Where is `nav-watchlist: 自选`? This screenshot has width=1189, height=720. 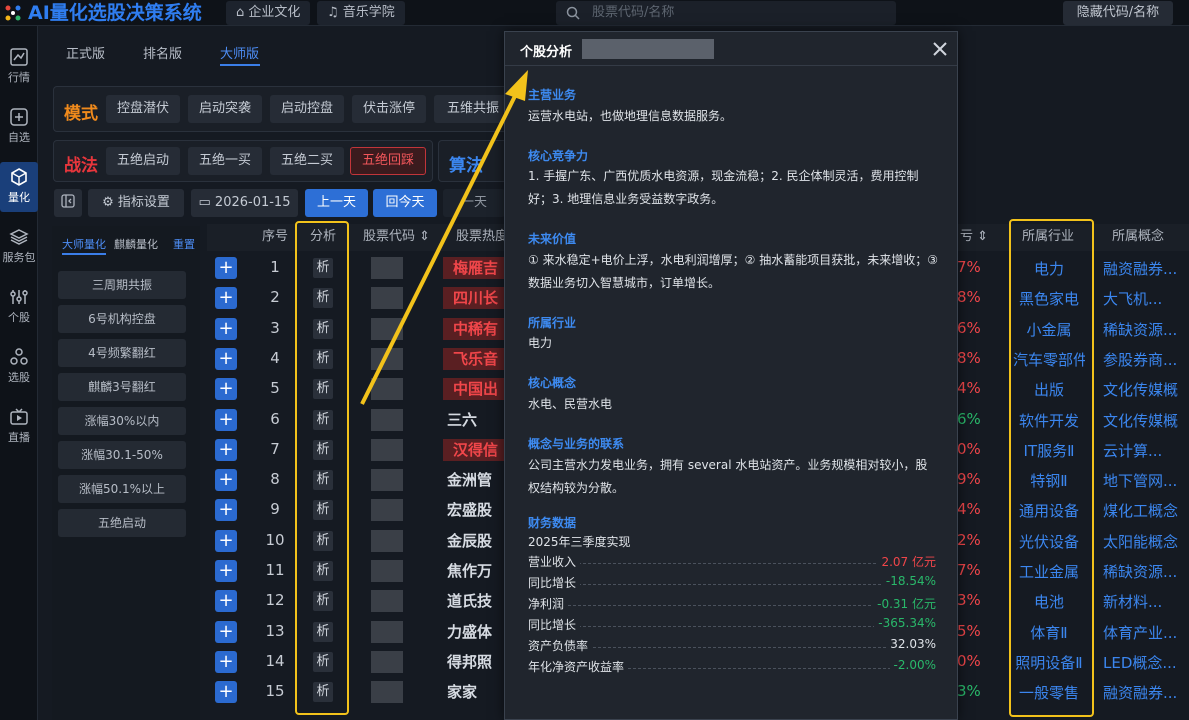 nav-watchlist: 自选 is located at coordinates (19, 127).